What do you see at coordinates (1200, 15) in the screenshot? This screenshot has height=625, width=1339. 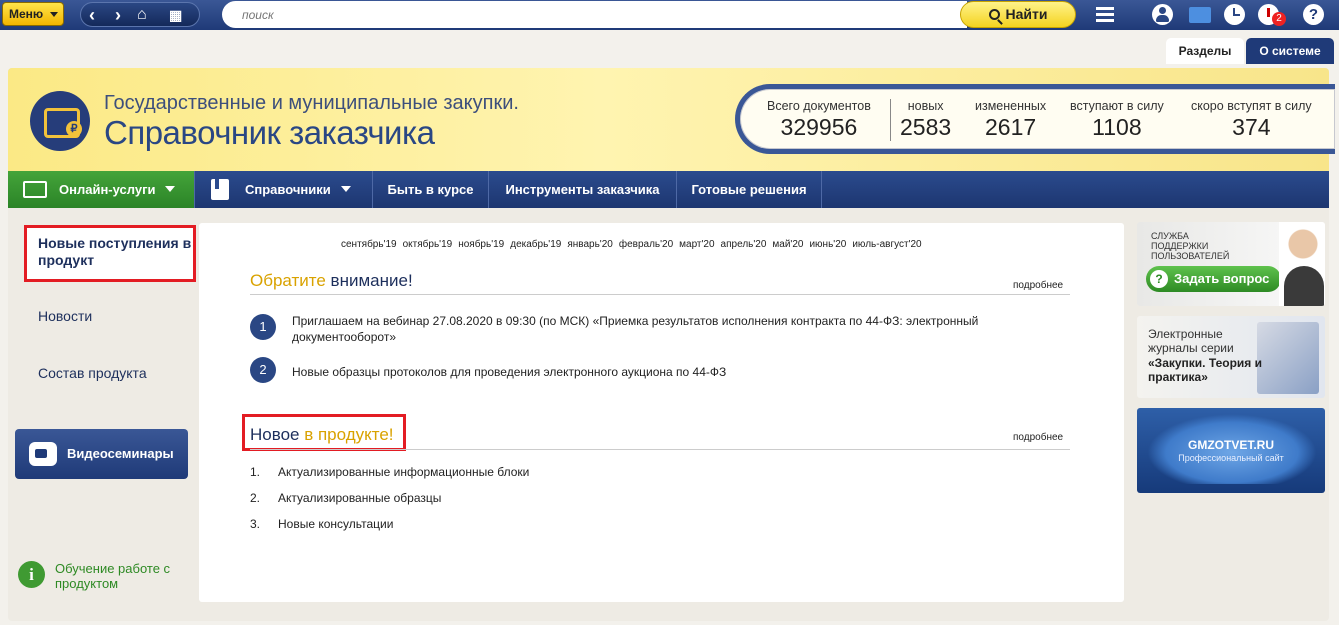 I see `folder-icon` at bounding box center [1200, 15].